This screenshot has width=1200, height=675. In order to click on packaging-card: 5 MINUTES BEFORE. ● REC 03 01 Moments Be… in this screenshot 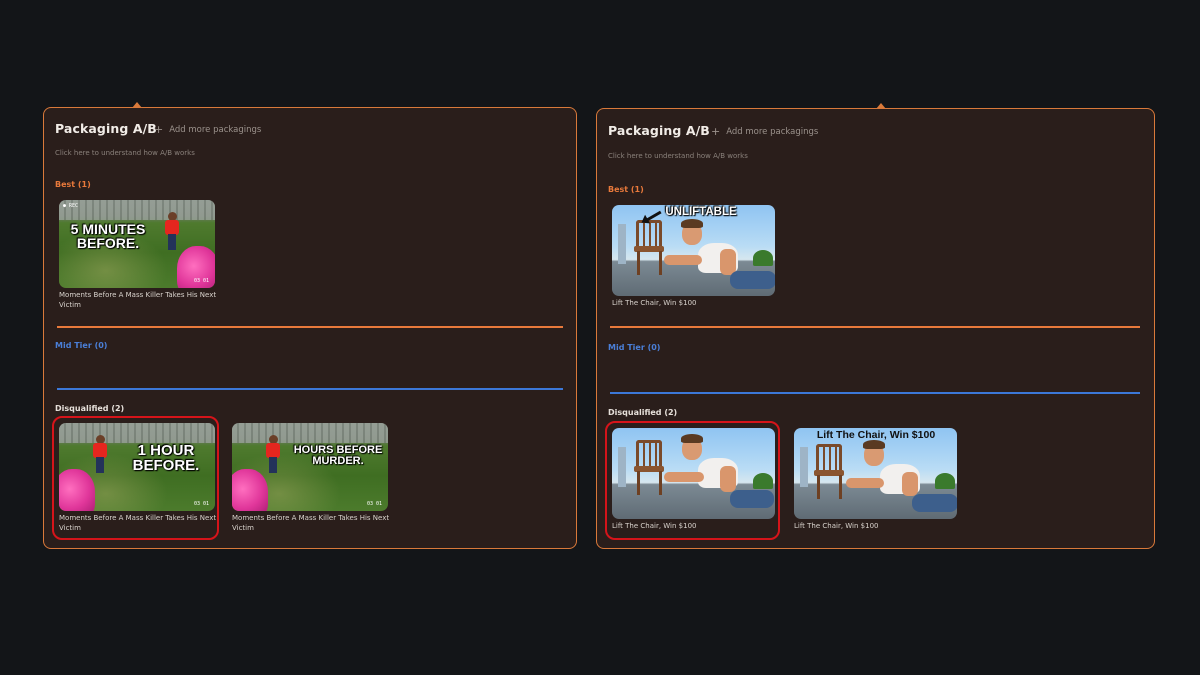, I will do `click(139, 255)`.